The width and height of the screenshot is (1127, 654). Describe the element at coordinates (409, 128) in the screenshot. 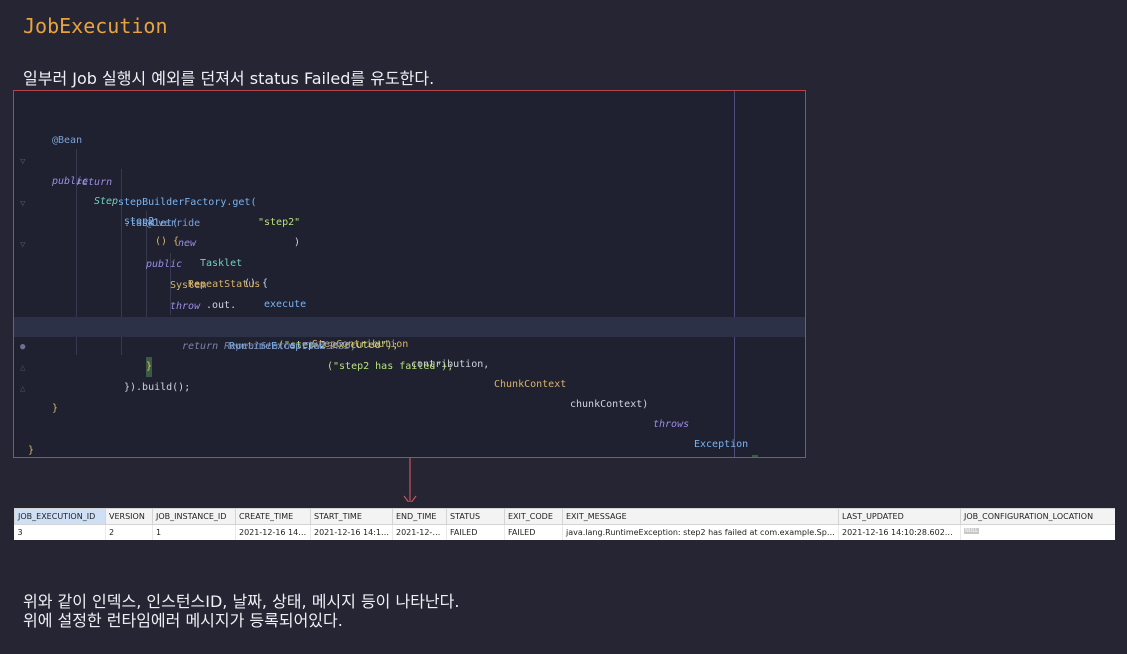

I see `code-line: @Bean` at that location.